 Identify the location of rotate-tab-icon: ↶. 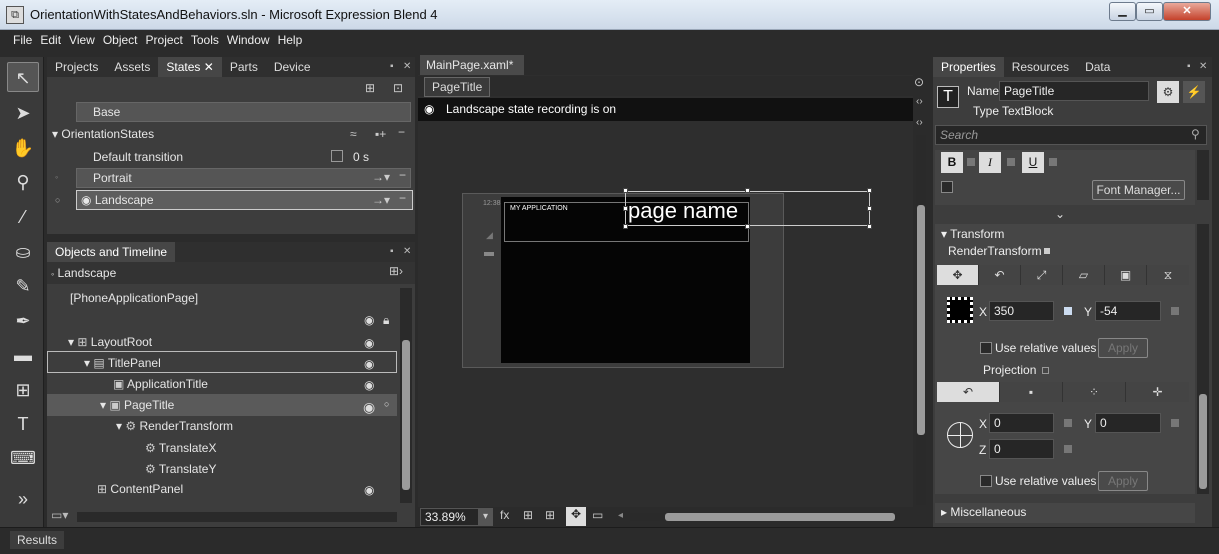
(999, 275).